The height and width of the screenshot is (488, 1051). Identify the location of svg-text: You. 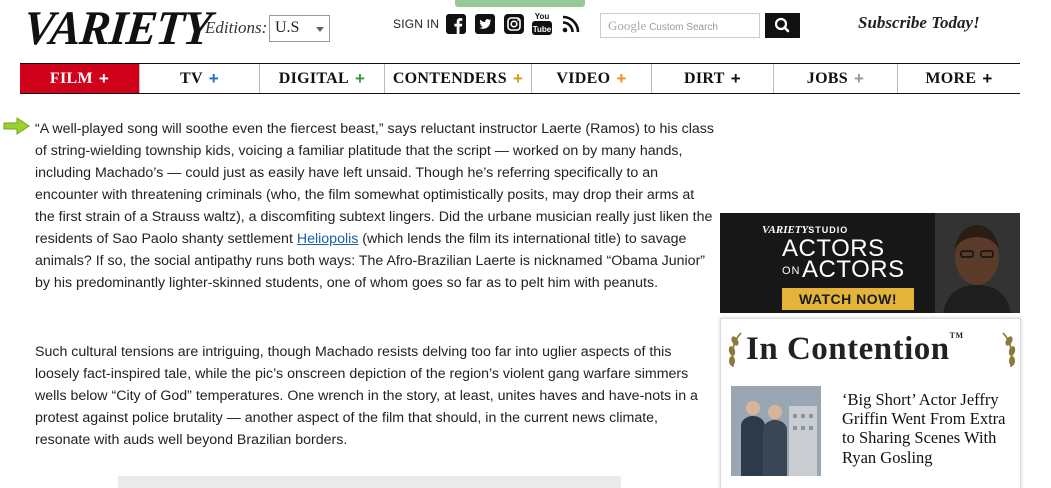
(542, 16).